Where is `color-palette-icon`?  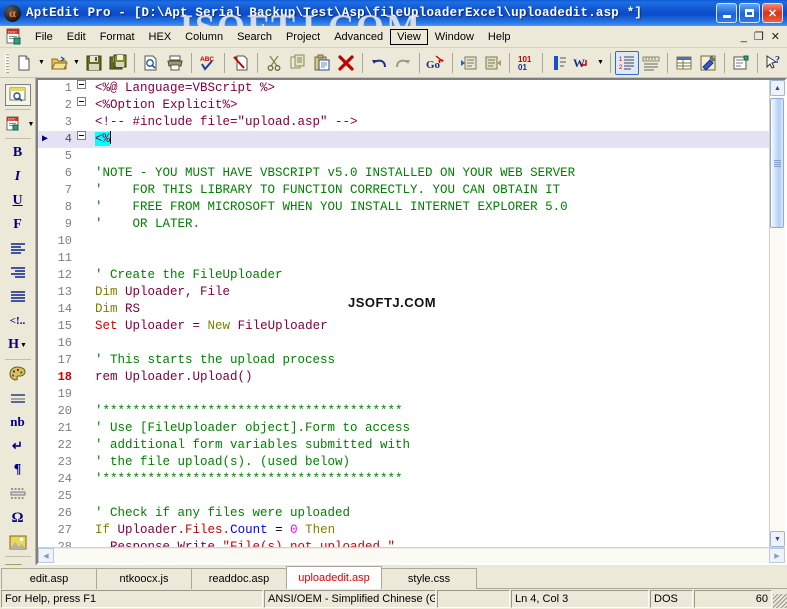 color-palette-icon is located at coordinates (18, 374).